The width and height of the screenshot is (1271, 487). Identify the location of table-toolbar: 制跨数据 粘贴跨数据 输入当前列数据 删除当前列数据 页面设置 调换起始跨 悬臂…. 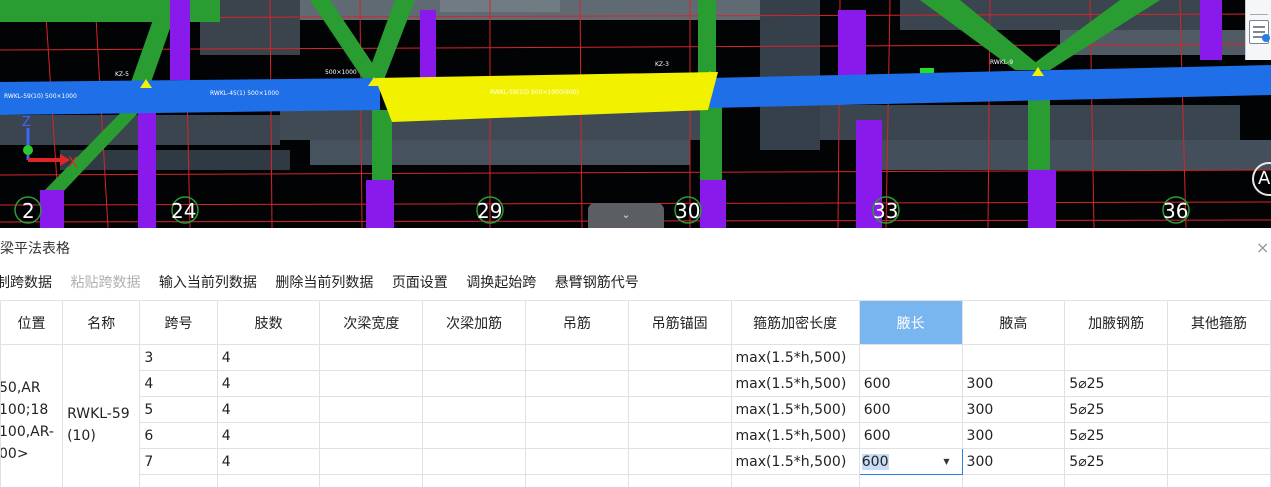
(635, 283).